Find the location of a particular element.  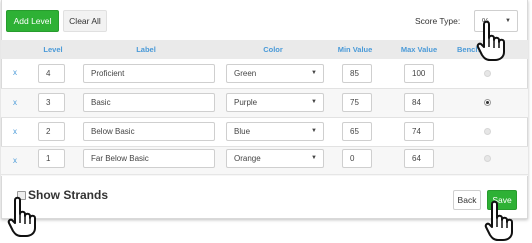

header-level: Level is located at coordinates (53, 49).